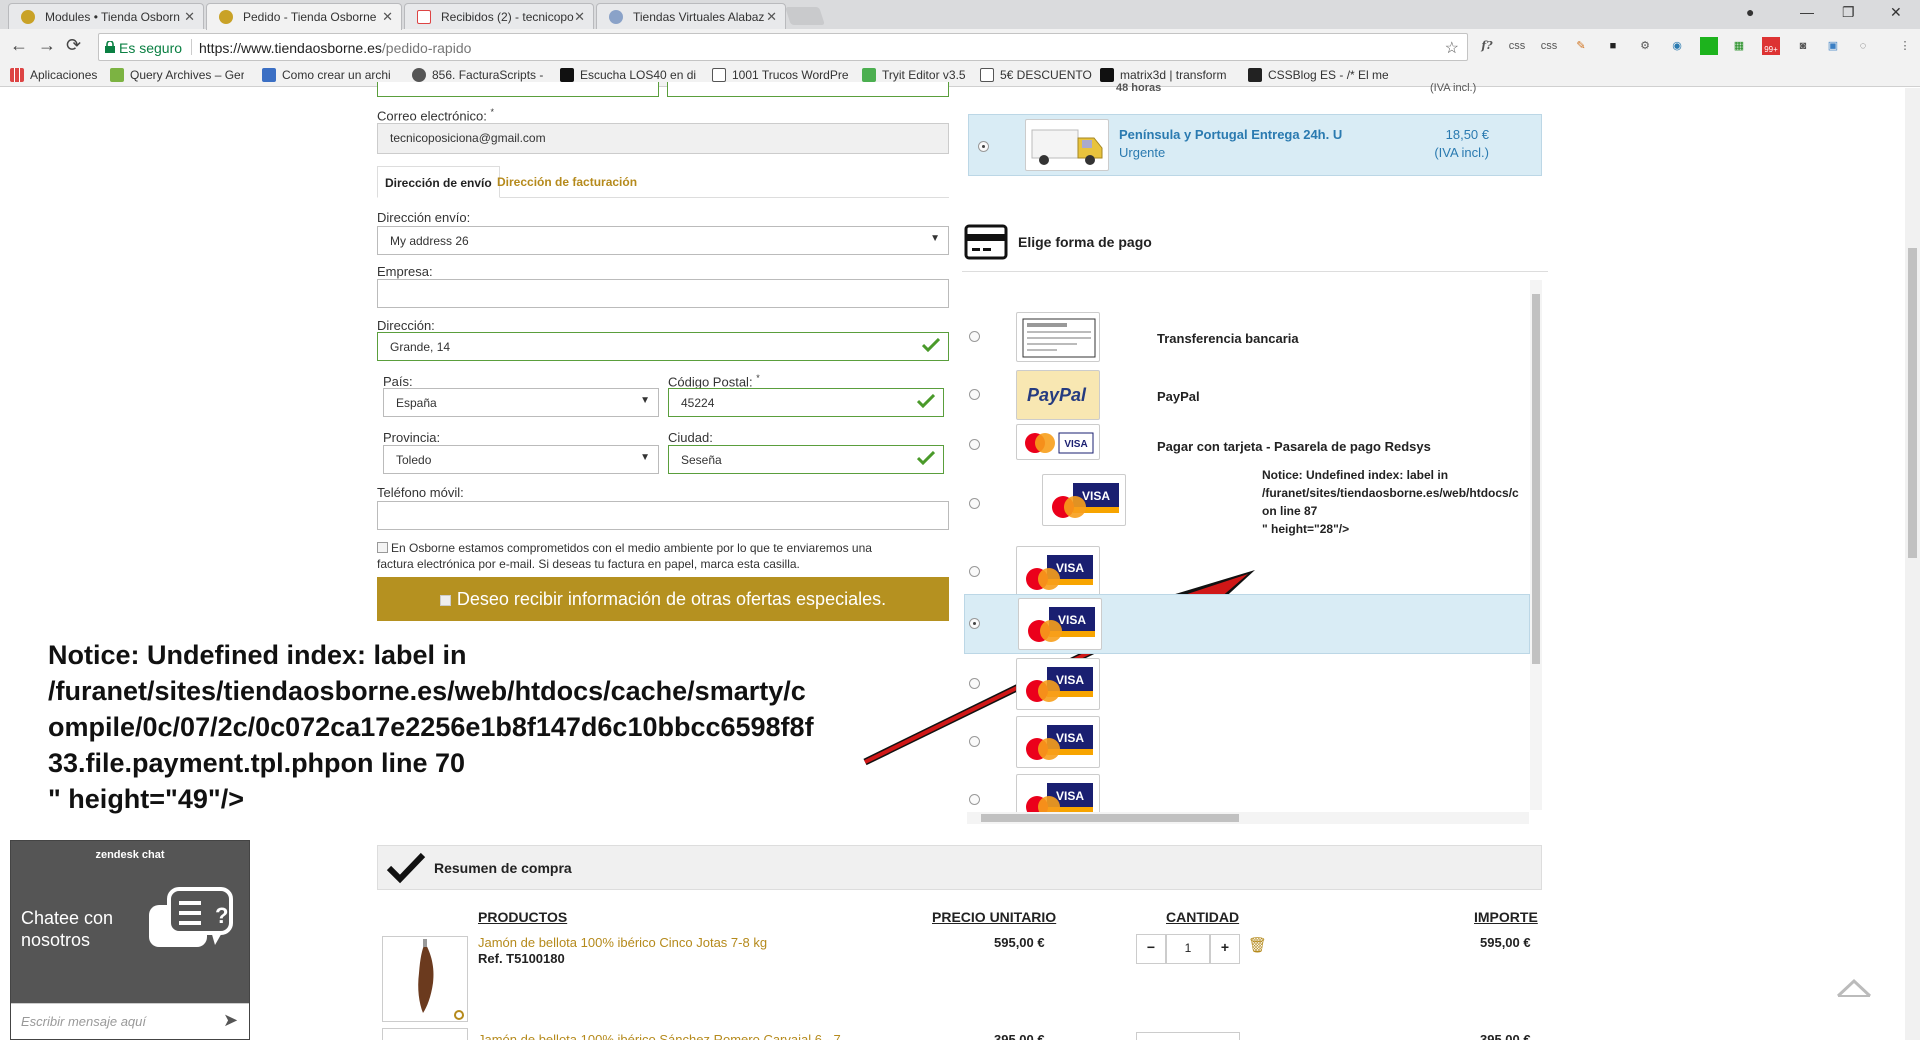  What do you see at coordinates (1178, 396) in the screenshot?
I see `payment-name-paypal: PayPal` at bounding box center [1178, 396].